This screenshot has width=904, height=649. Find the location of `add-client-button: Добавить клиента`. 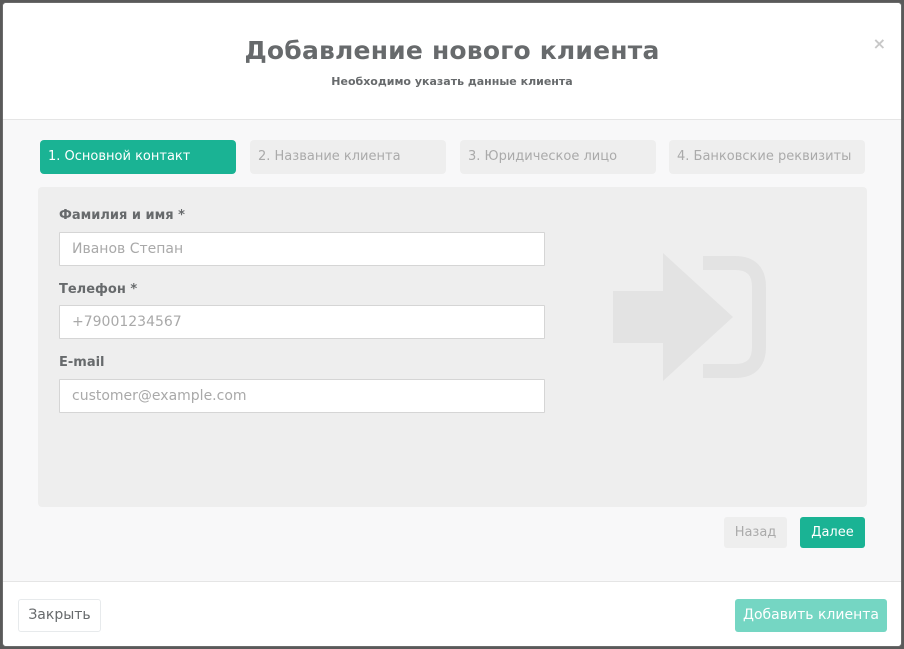

add-client-button: Добавить клиента is located at coordinates (811, 615).